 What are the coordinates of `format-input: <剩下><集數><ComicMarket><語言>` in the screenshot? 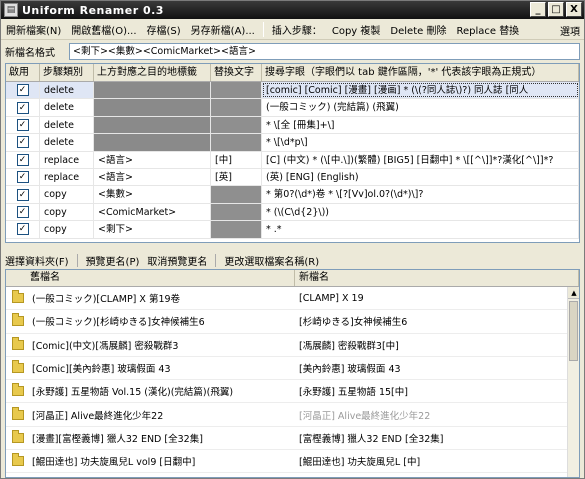 It's located at (324, 51).